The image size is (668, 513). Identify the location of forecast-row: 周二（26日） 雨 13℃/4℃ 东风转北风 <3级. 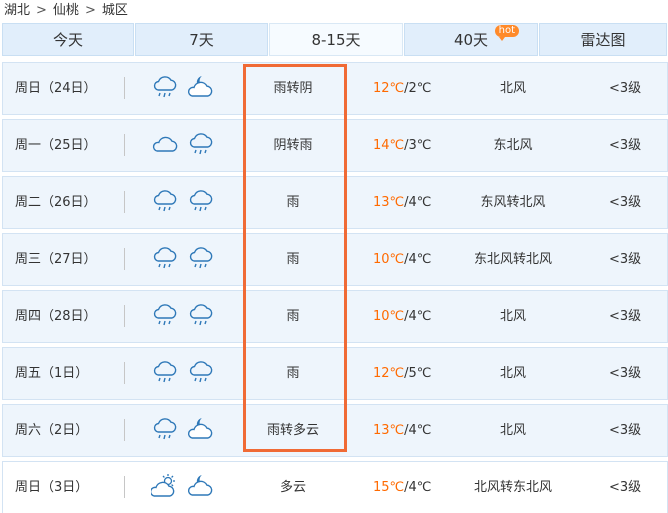
(335, 202).